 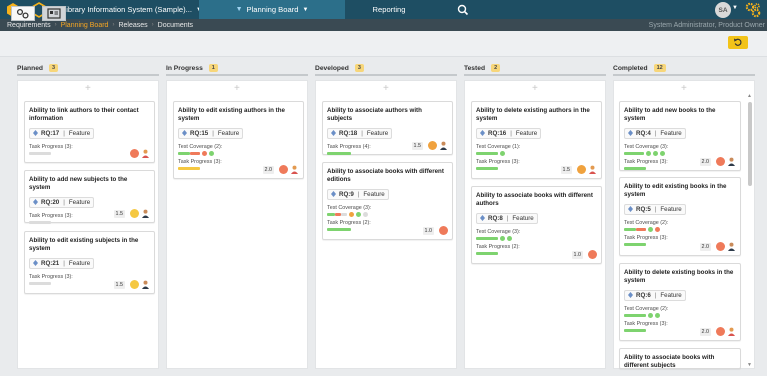 I want to click on nav-releases: Releases, so click(x=132, y=25).